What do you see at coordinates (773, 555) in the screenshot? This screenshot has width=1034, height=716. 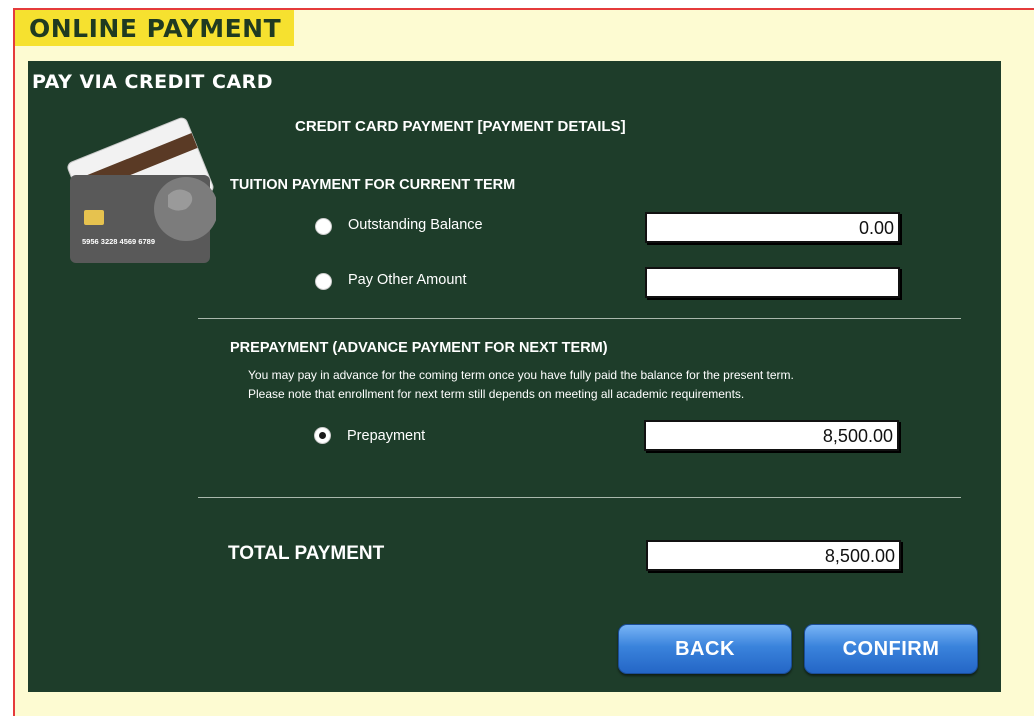 I see `total-payment-field: 8,500.00` at bounding box center [773, 555].